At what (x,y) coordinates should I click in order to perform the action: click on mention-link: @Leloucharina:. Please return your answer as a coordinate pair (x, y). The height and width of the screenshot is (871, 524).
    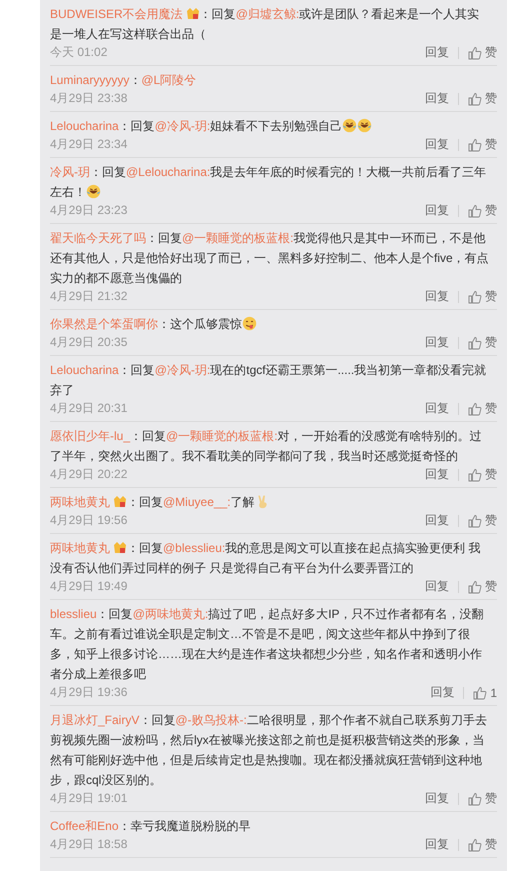
    Looking at the image, I should click on (168, 172).